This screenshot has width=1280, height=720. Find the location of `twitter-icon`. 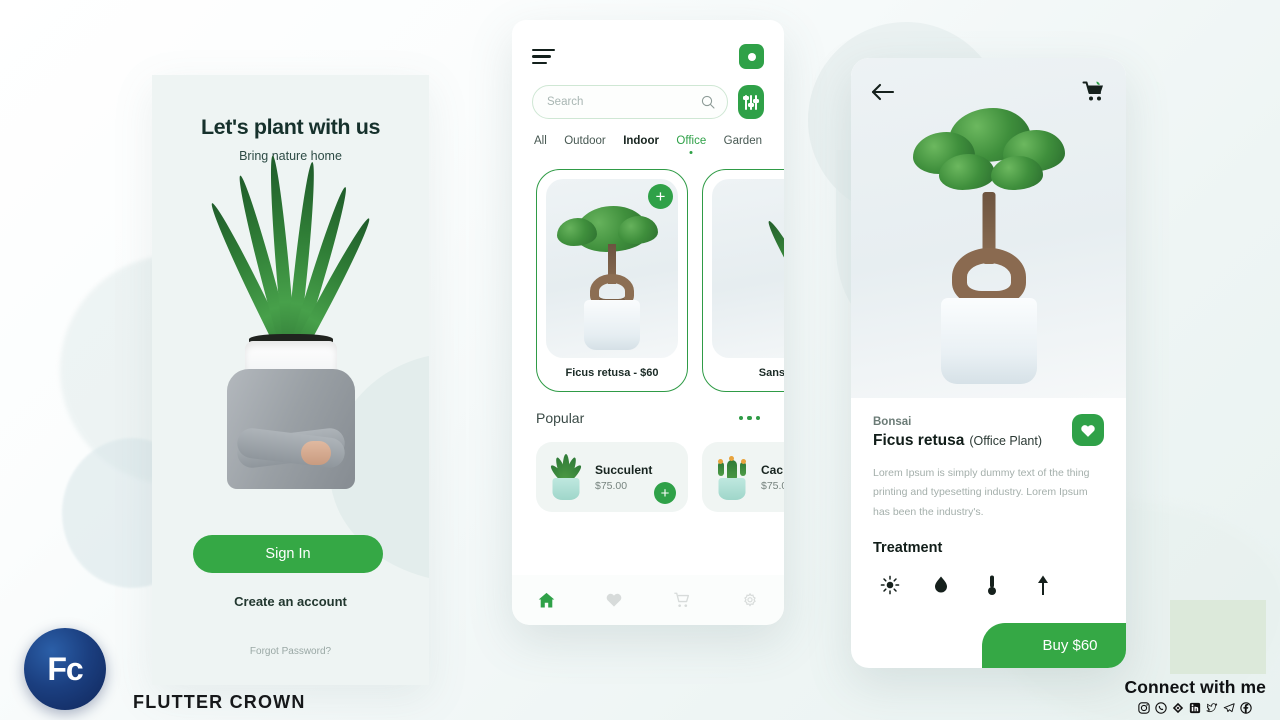

twitter-icon is located at coordinates (1212, 707).